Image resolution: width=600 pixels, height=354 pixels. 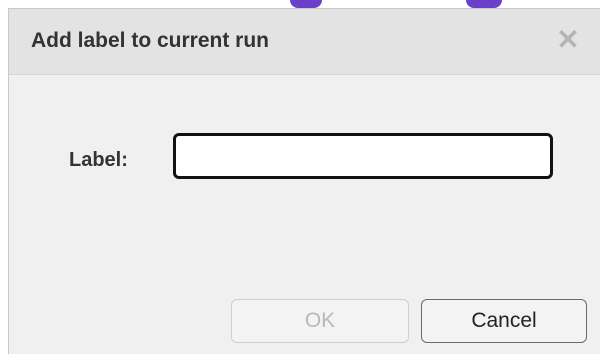 What do you see at coordinates (504, 321) in the screenshot?
I see `cancel-button: Cancel` at bounding box center [504, 321].